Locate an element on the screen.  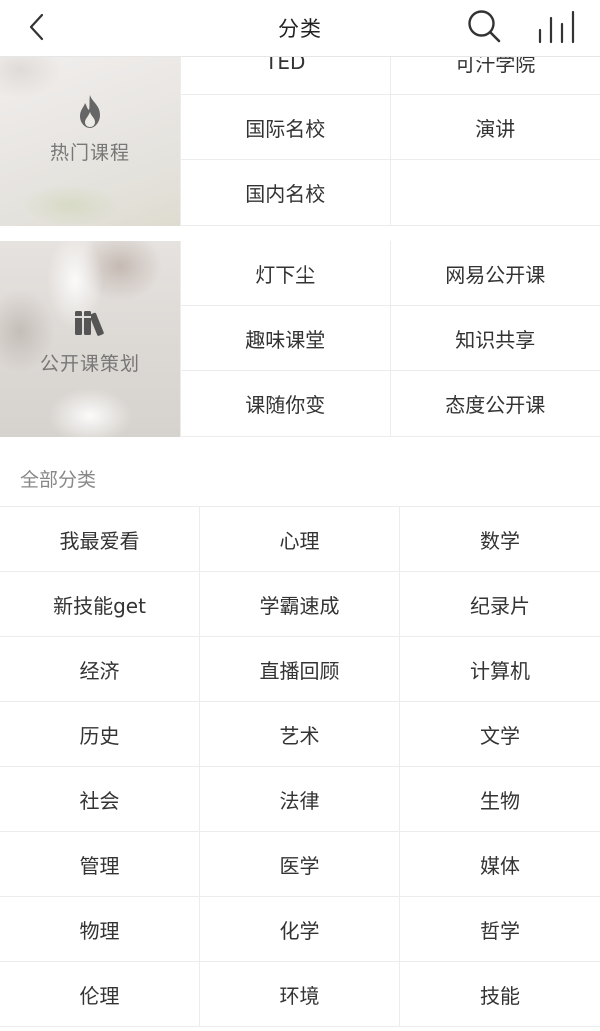
category-item: 我最爱看 is located at coordinates (100, 539).